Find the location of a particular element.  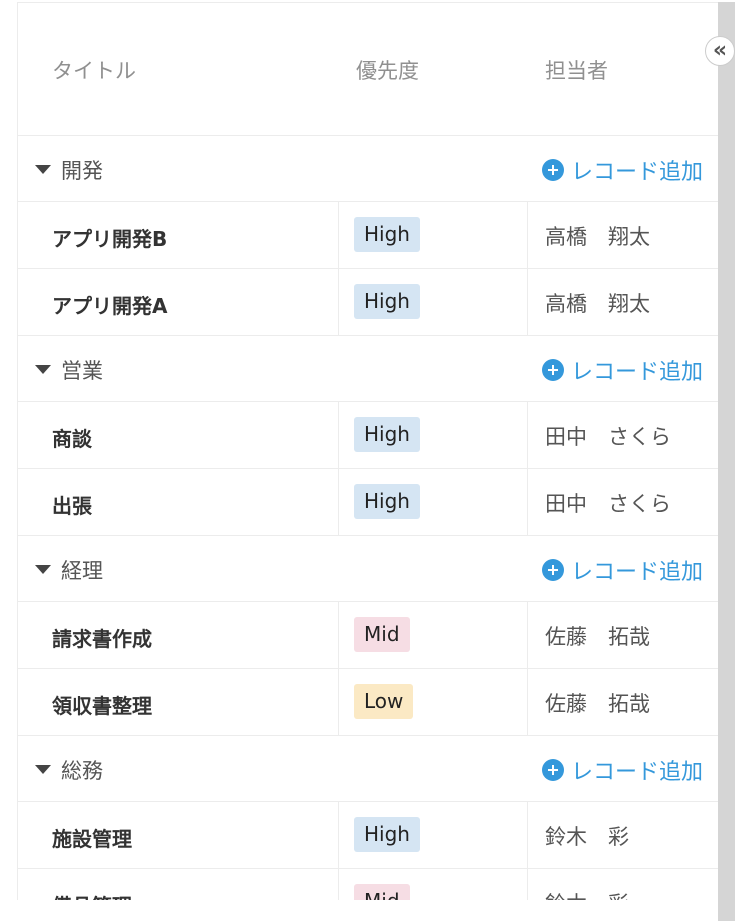

group-name: 経理 is located at coordinates (82, 571).